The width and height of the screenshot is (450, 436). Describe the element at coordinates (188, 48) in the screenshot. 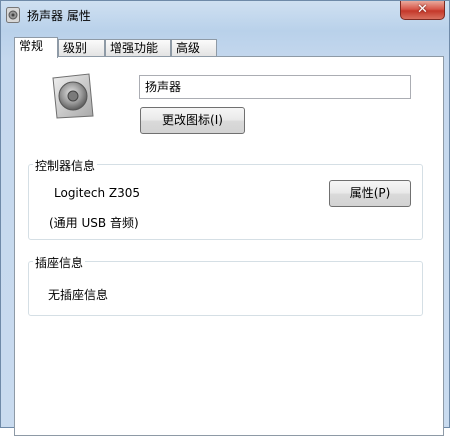

I see `tab-advanced-label: 高级` at that location.